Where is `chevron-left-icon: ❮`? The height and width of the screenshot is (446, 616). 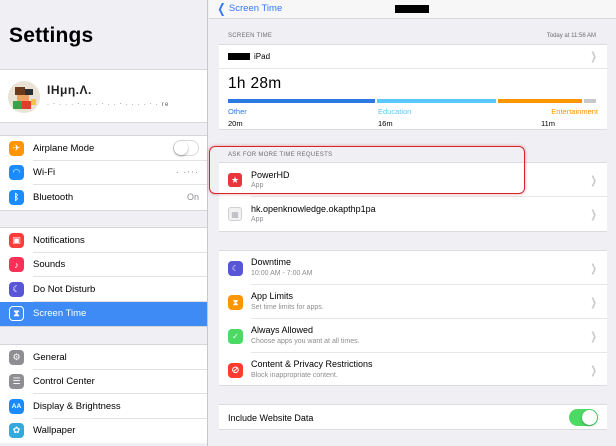
chevron-left-icon: ❮ is located at coordinates (221, 8).